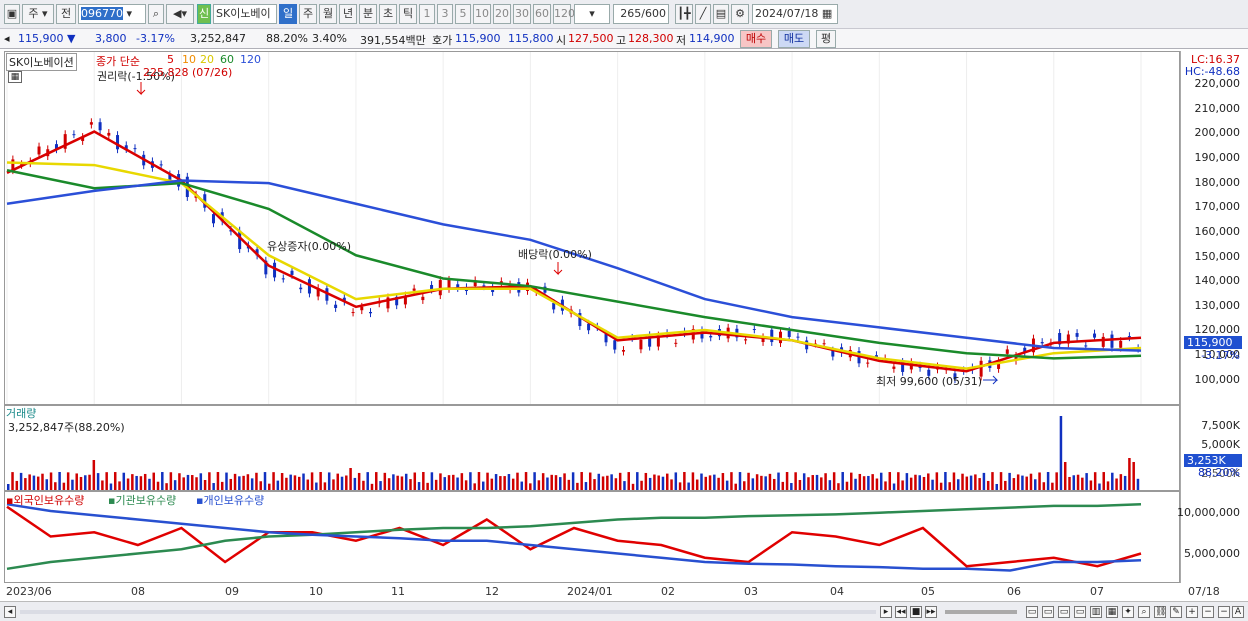 The image size is (1248, 621). Describe the element at coordinates (826, 39) in the screenshot. I see `avg-button: 평` at that location.